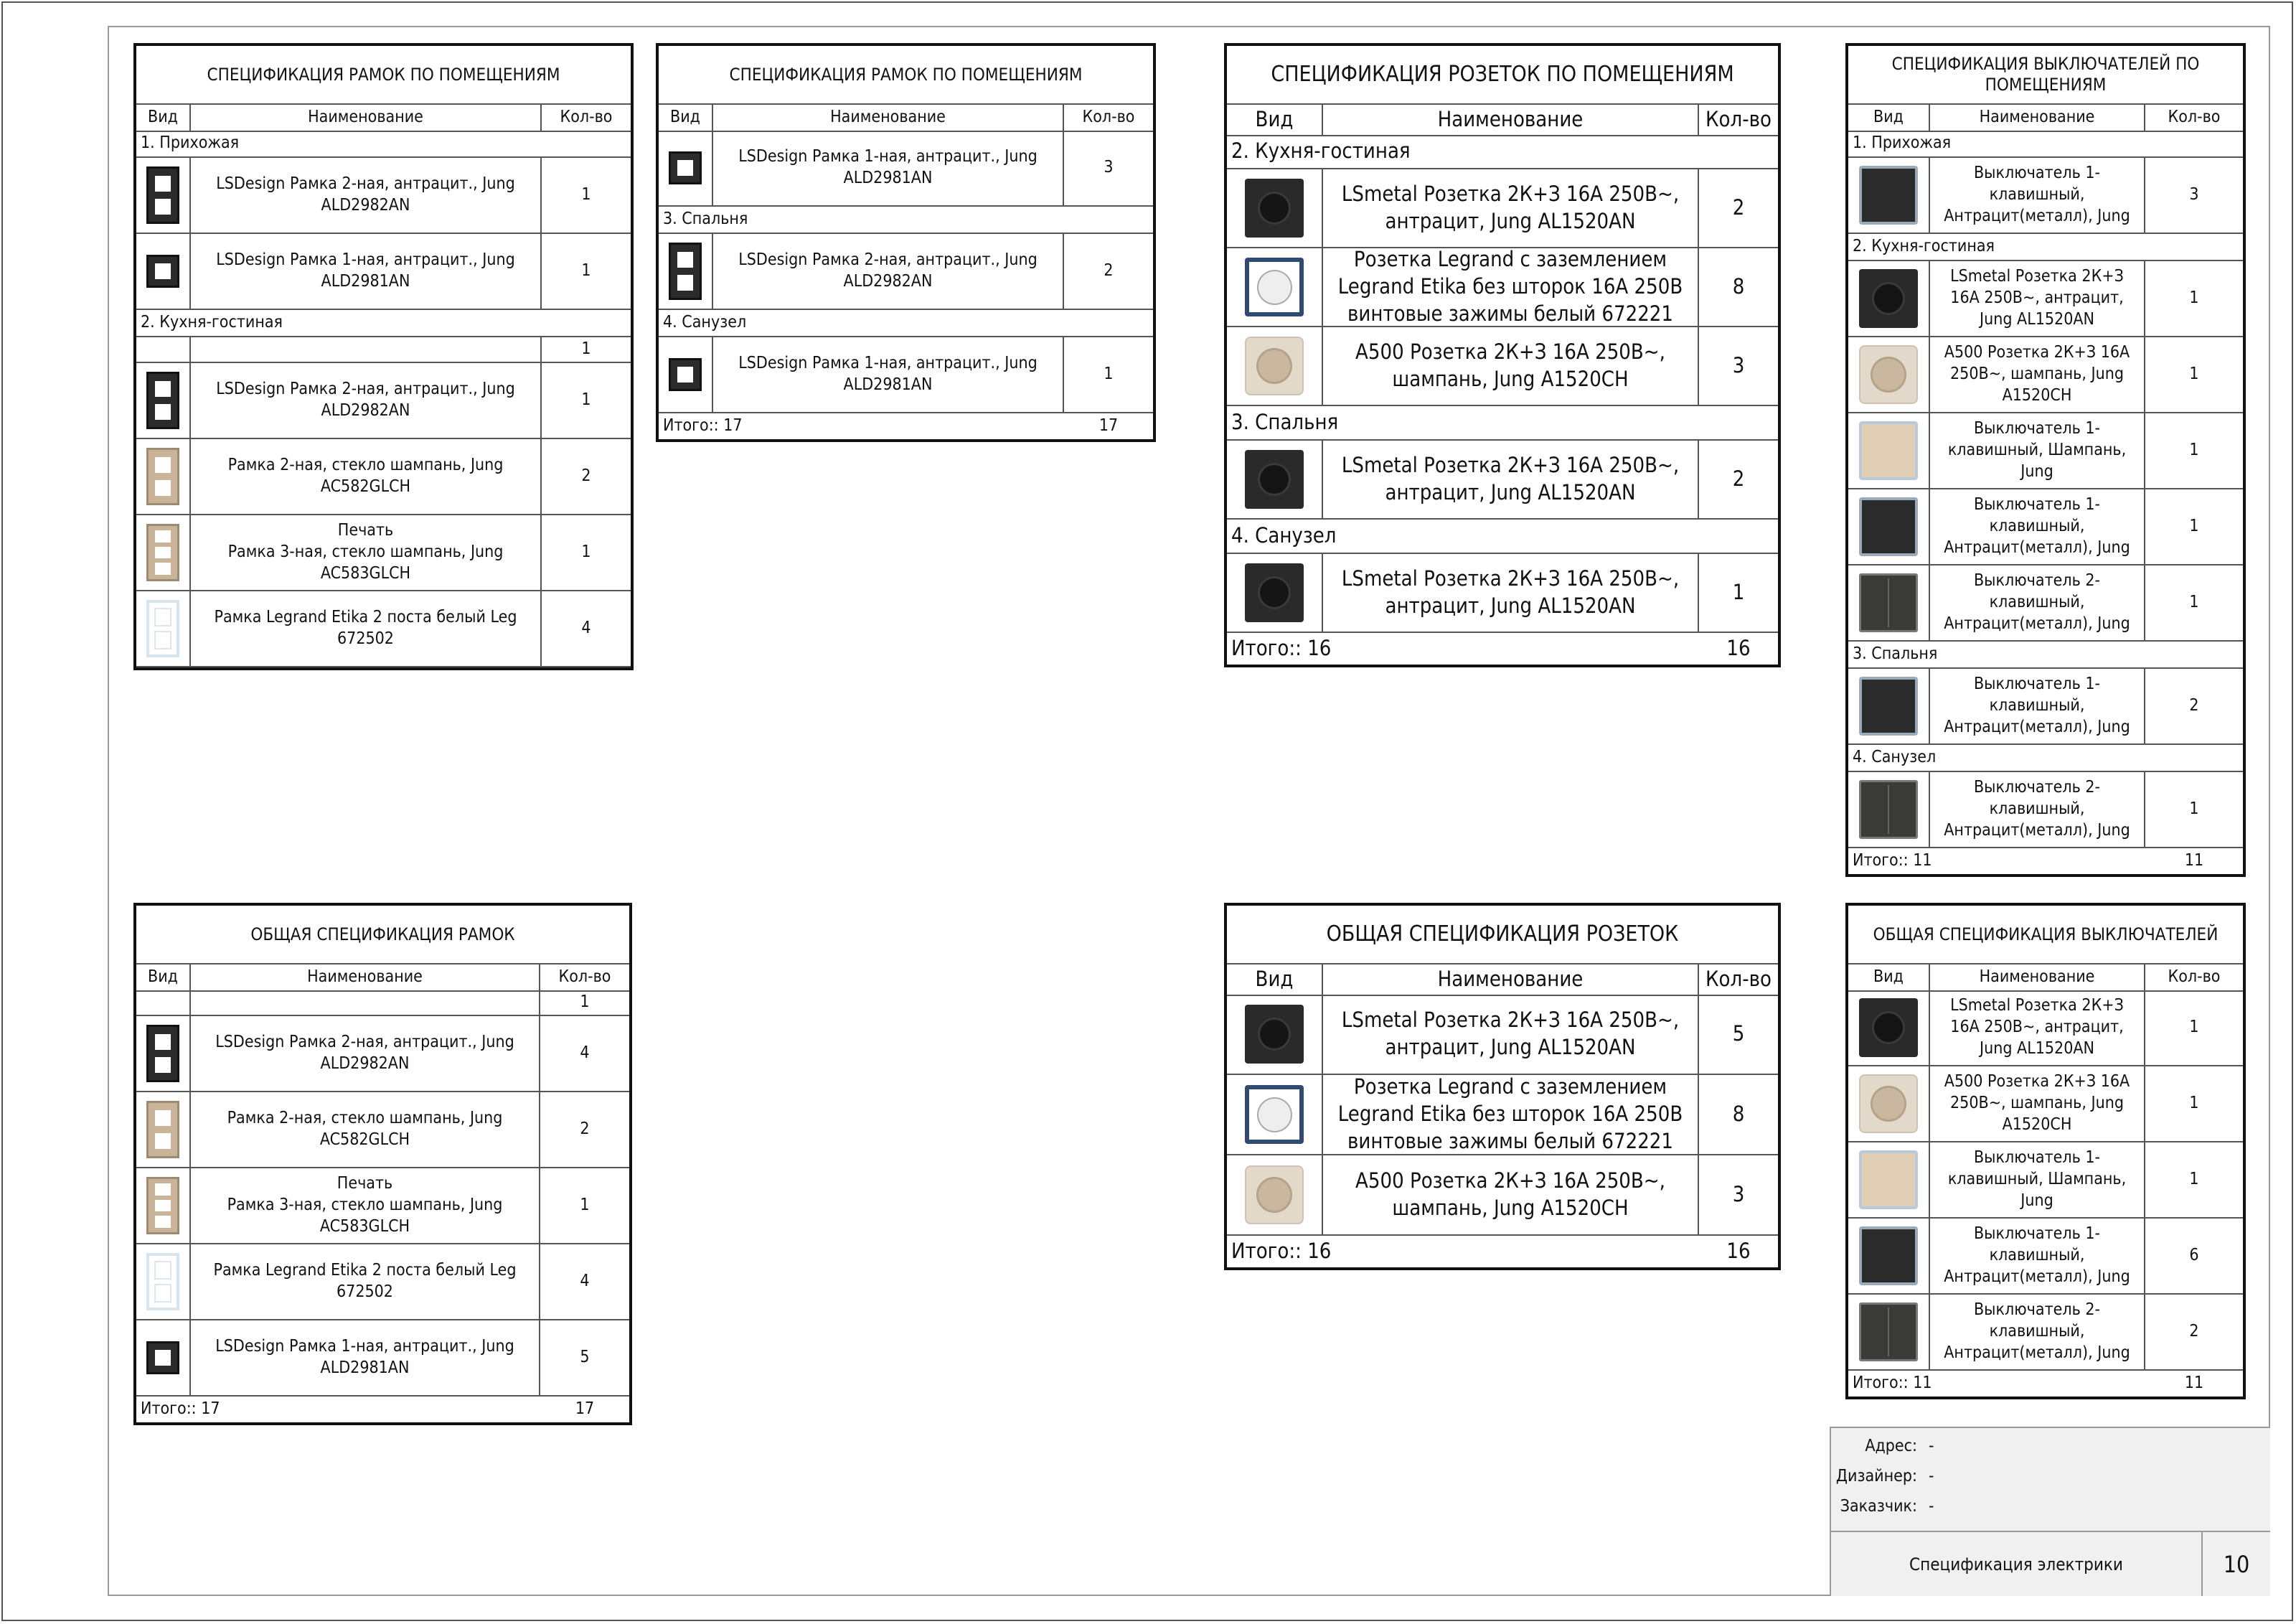 The width and height of the screenshot is (2296, 1624). I want to click on frame-3-champagne-icon, so click(163, 552).